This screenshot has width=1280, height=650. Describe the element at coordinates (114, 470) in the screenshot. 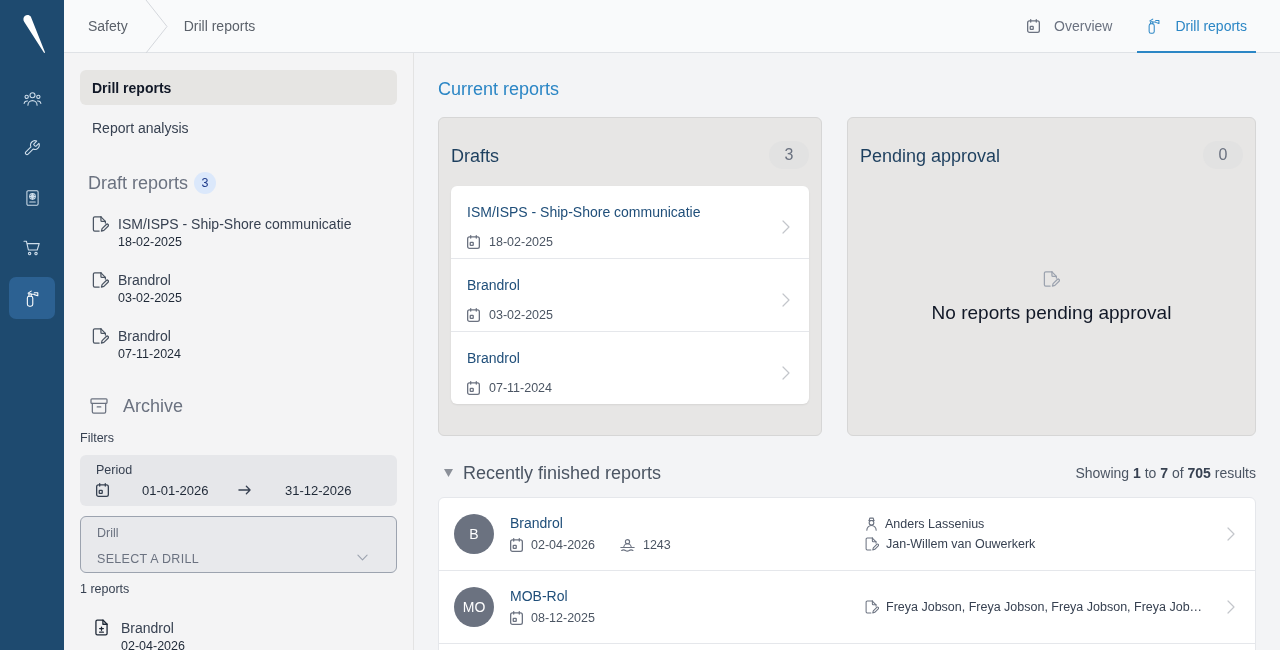

I see `field-label: Period` at that location.